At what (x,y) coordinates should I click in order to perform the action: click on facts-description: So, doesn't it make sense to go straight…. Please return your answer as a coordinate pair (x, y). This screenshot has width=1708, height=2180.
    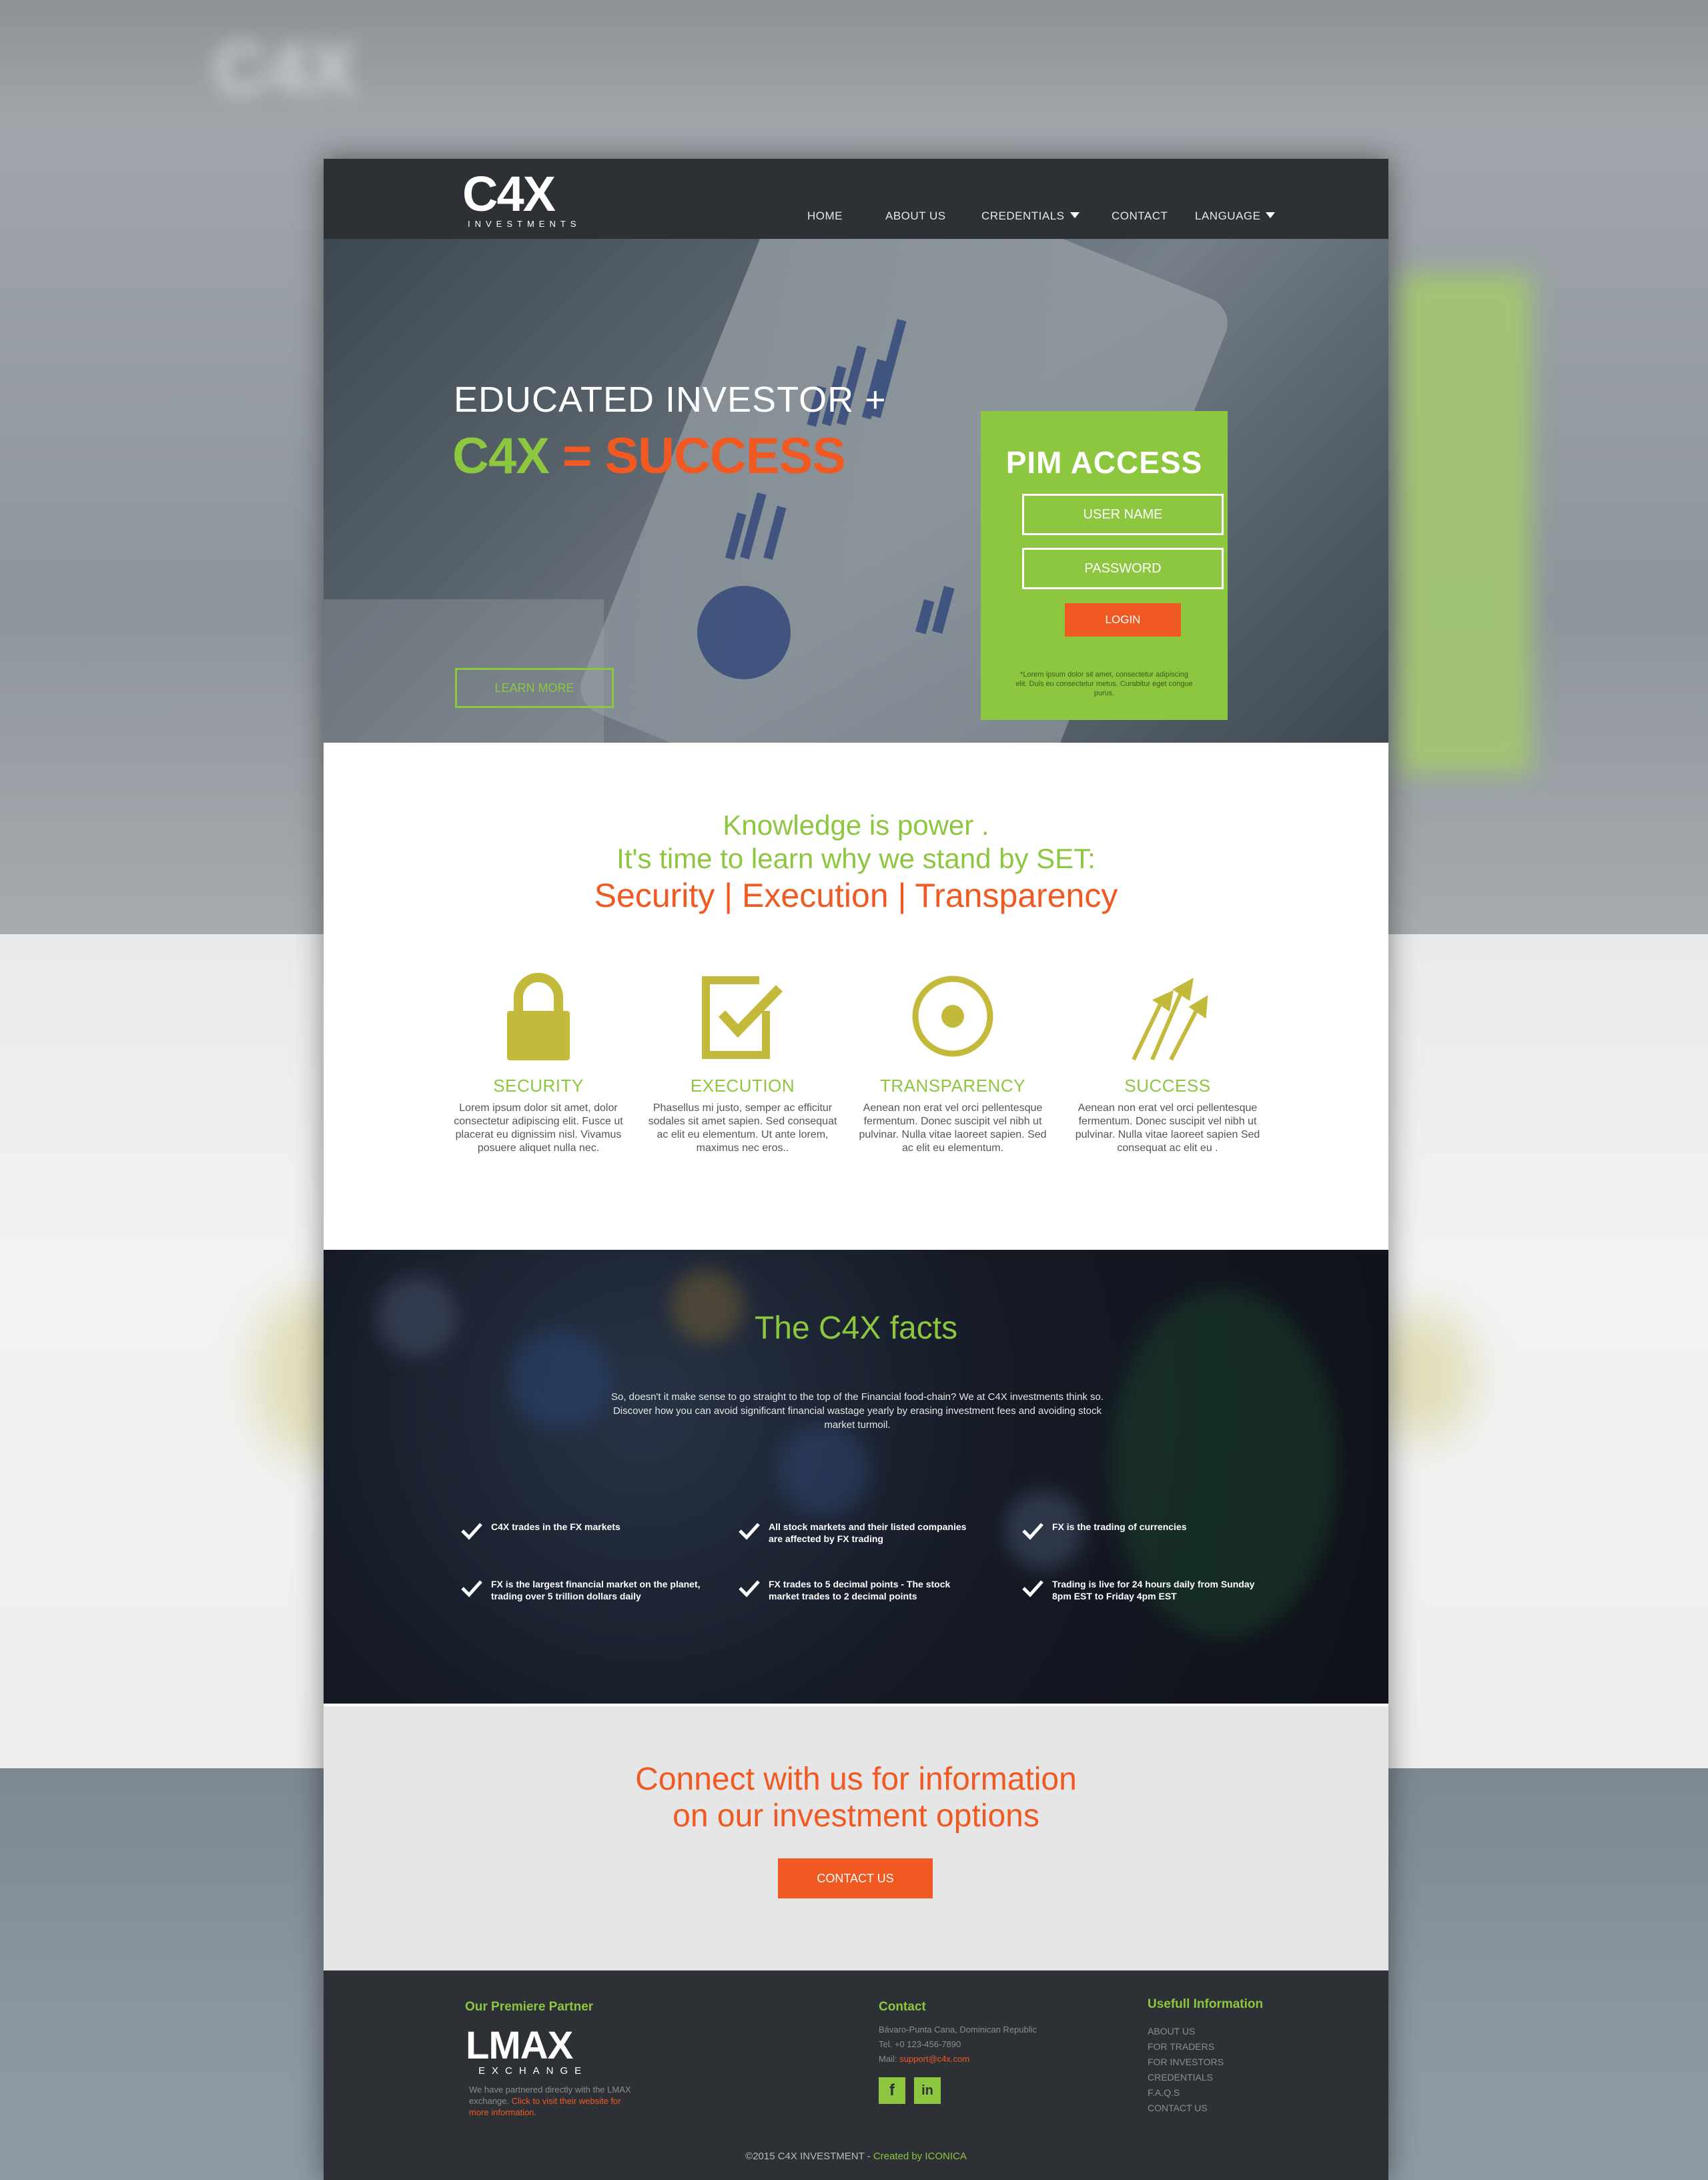
    Looking at the image, I should click on (858, 1411).